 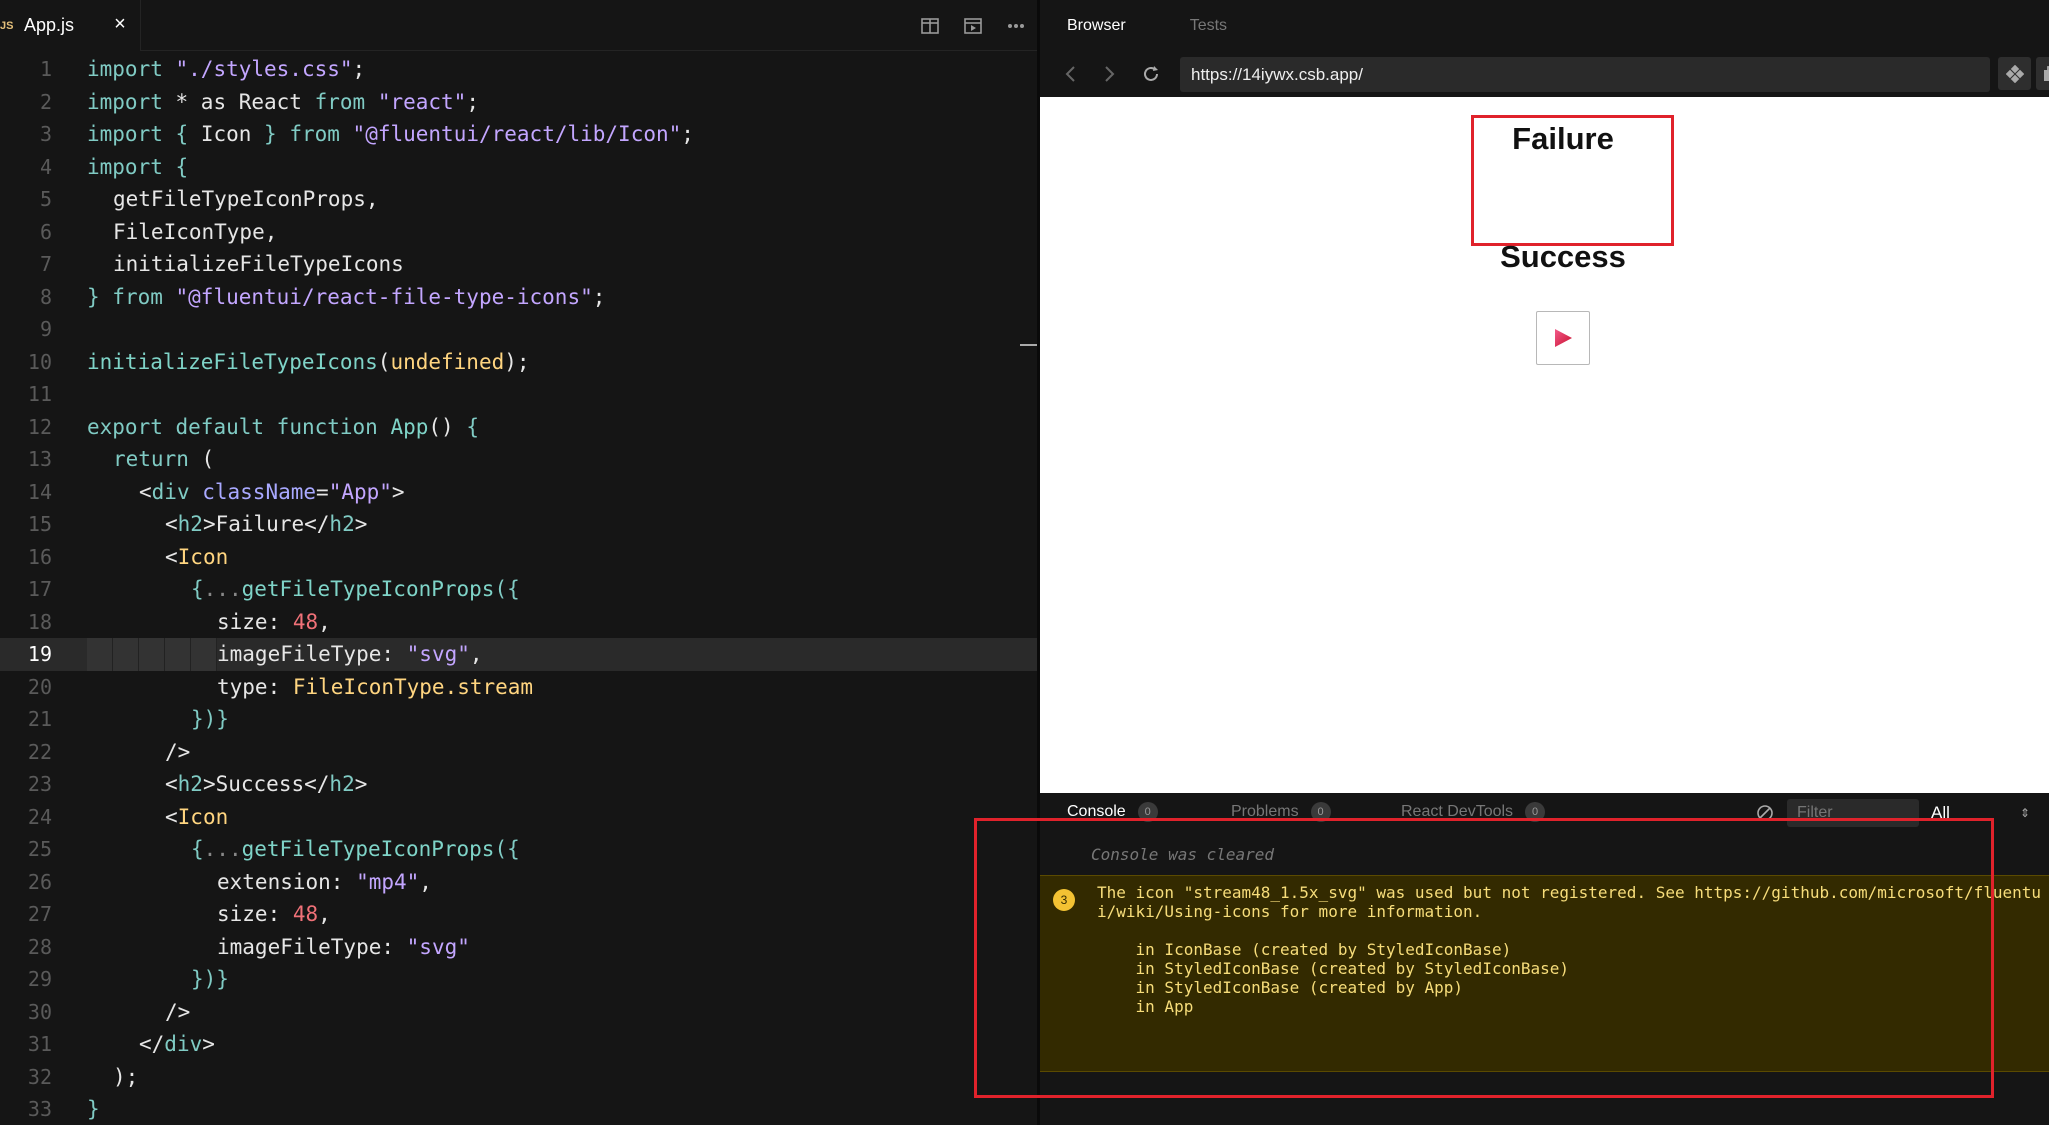 I want to click on line-text: getFileTypeIconProps,, so click(x=246, y=199).